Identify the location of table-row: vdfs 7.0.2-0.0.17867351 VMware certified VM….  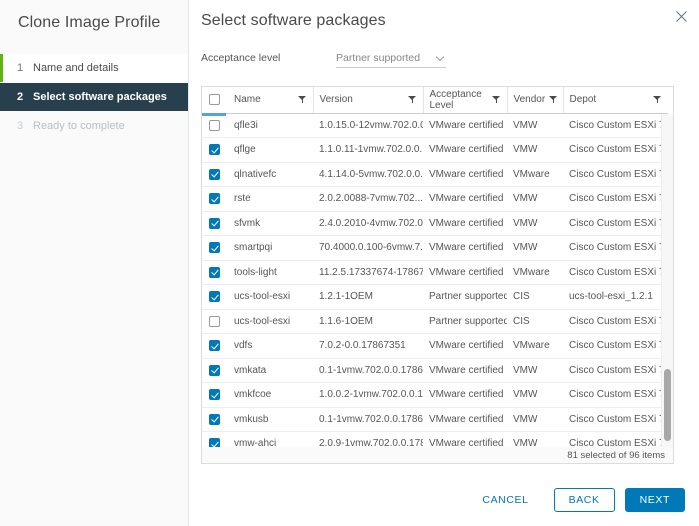
(435, 346).